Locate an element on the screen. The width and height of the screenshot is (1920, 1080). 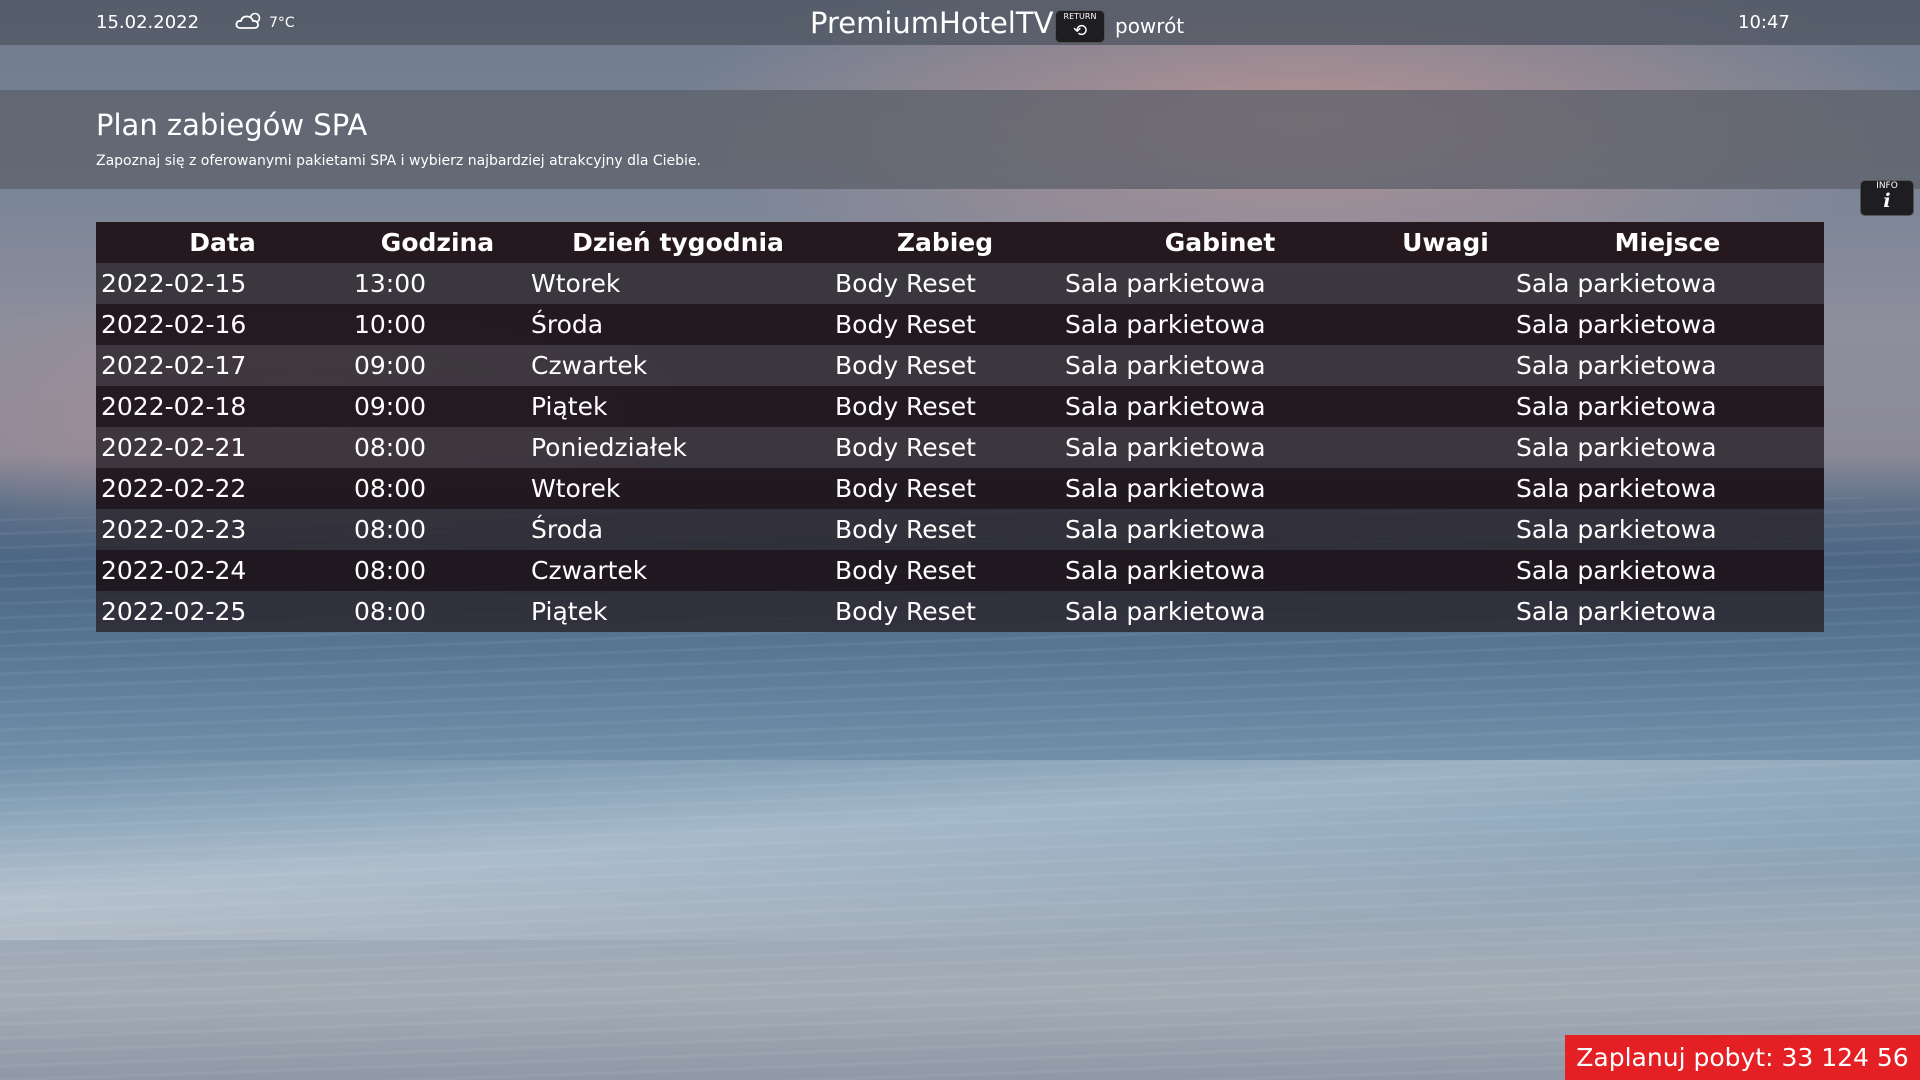
cell-date: 2022-02-16 is located at coordinates (174, 324).